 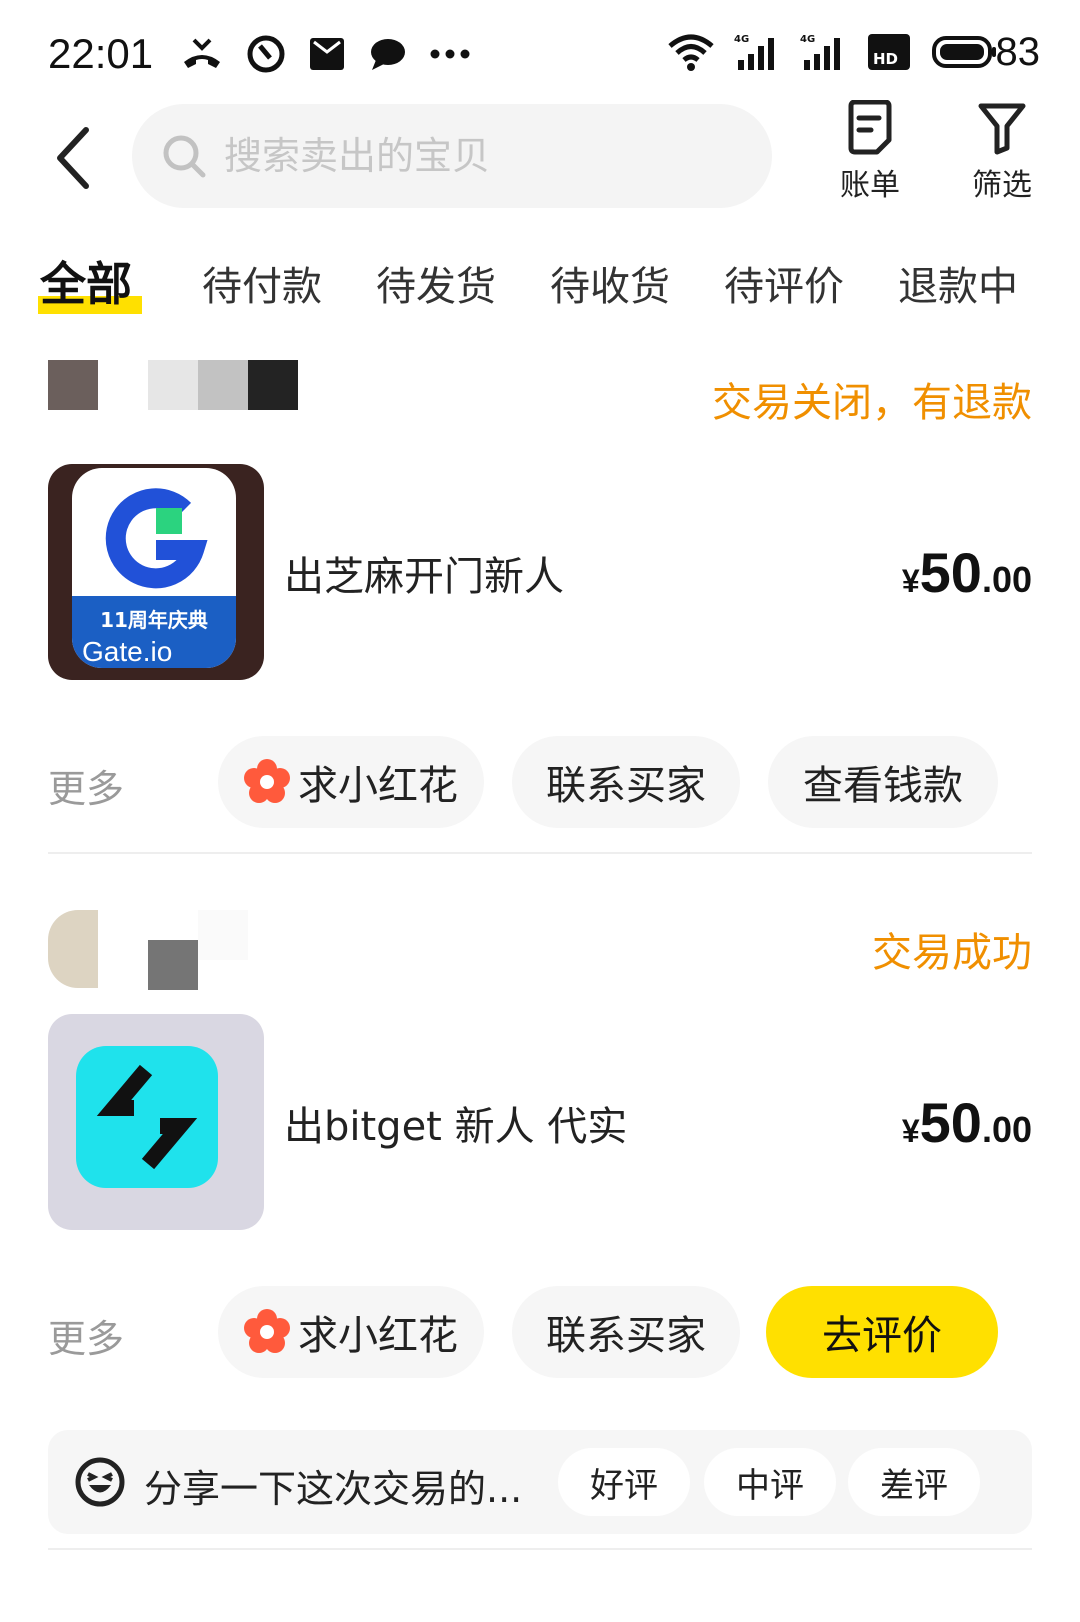 I want to click on item-title: 出bitget 新人 代实, so click(x=456, y=1127).